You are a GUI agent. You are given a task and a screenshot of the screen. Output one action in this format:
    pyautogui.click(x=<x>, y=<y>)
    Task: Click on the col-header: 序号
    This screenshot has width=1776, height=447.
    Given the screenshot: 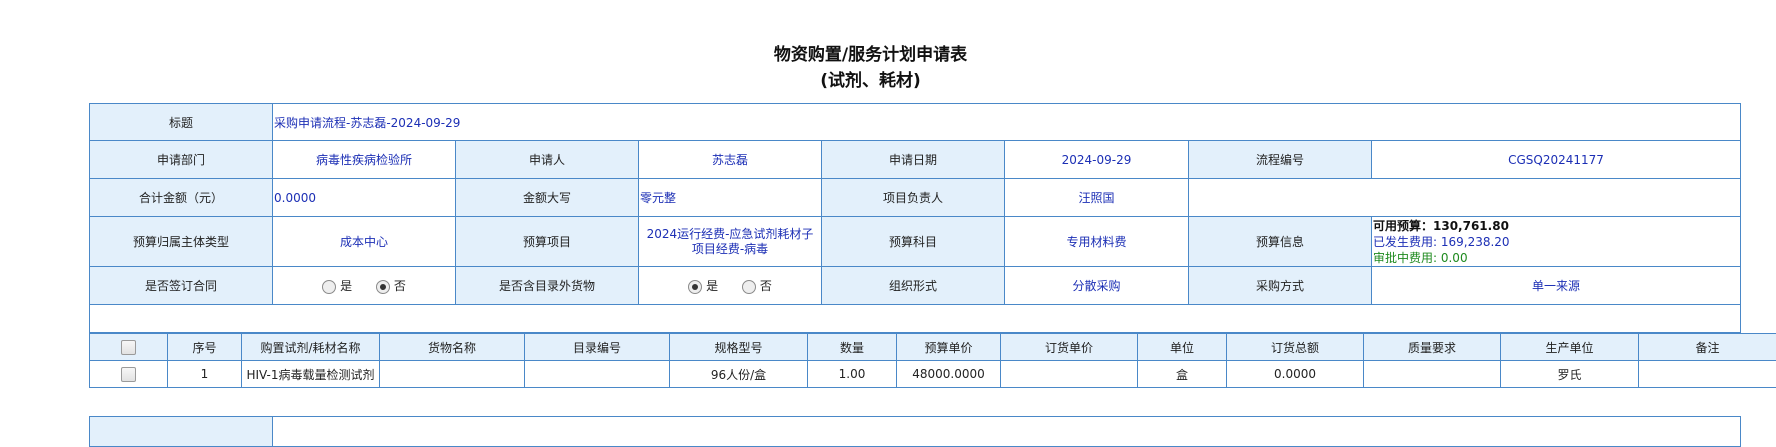 What is the action you would take?
    pyautogui.click(x=205, y=347)
    